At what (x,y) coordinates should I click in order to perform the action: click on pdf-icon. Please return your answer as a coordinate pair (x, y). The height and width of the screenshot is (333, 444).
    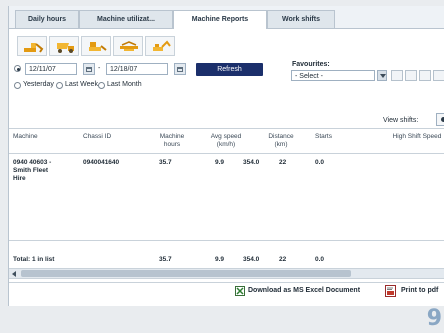
    Looking at the image, I should click on (390, 291).